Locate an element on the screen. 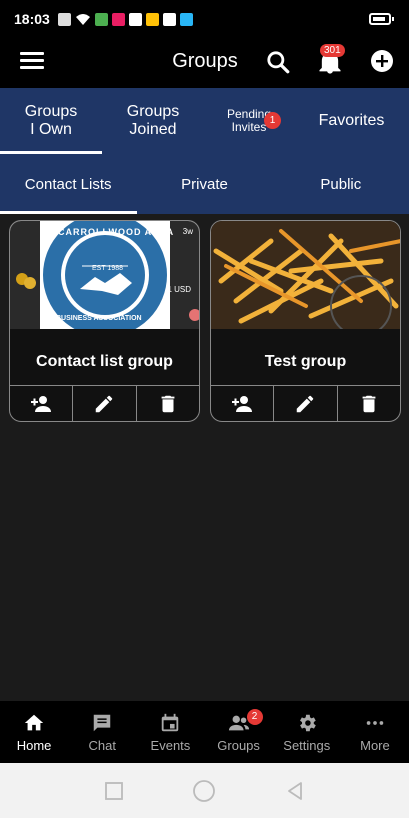 This screenshot has width=409, height=818. status-icons is located at coordinates (125, 19).